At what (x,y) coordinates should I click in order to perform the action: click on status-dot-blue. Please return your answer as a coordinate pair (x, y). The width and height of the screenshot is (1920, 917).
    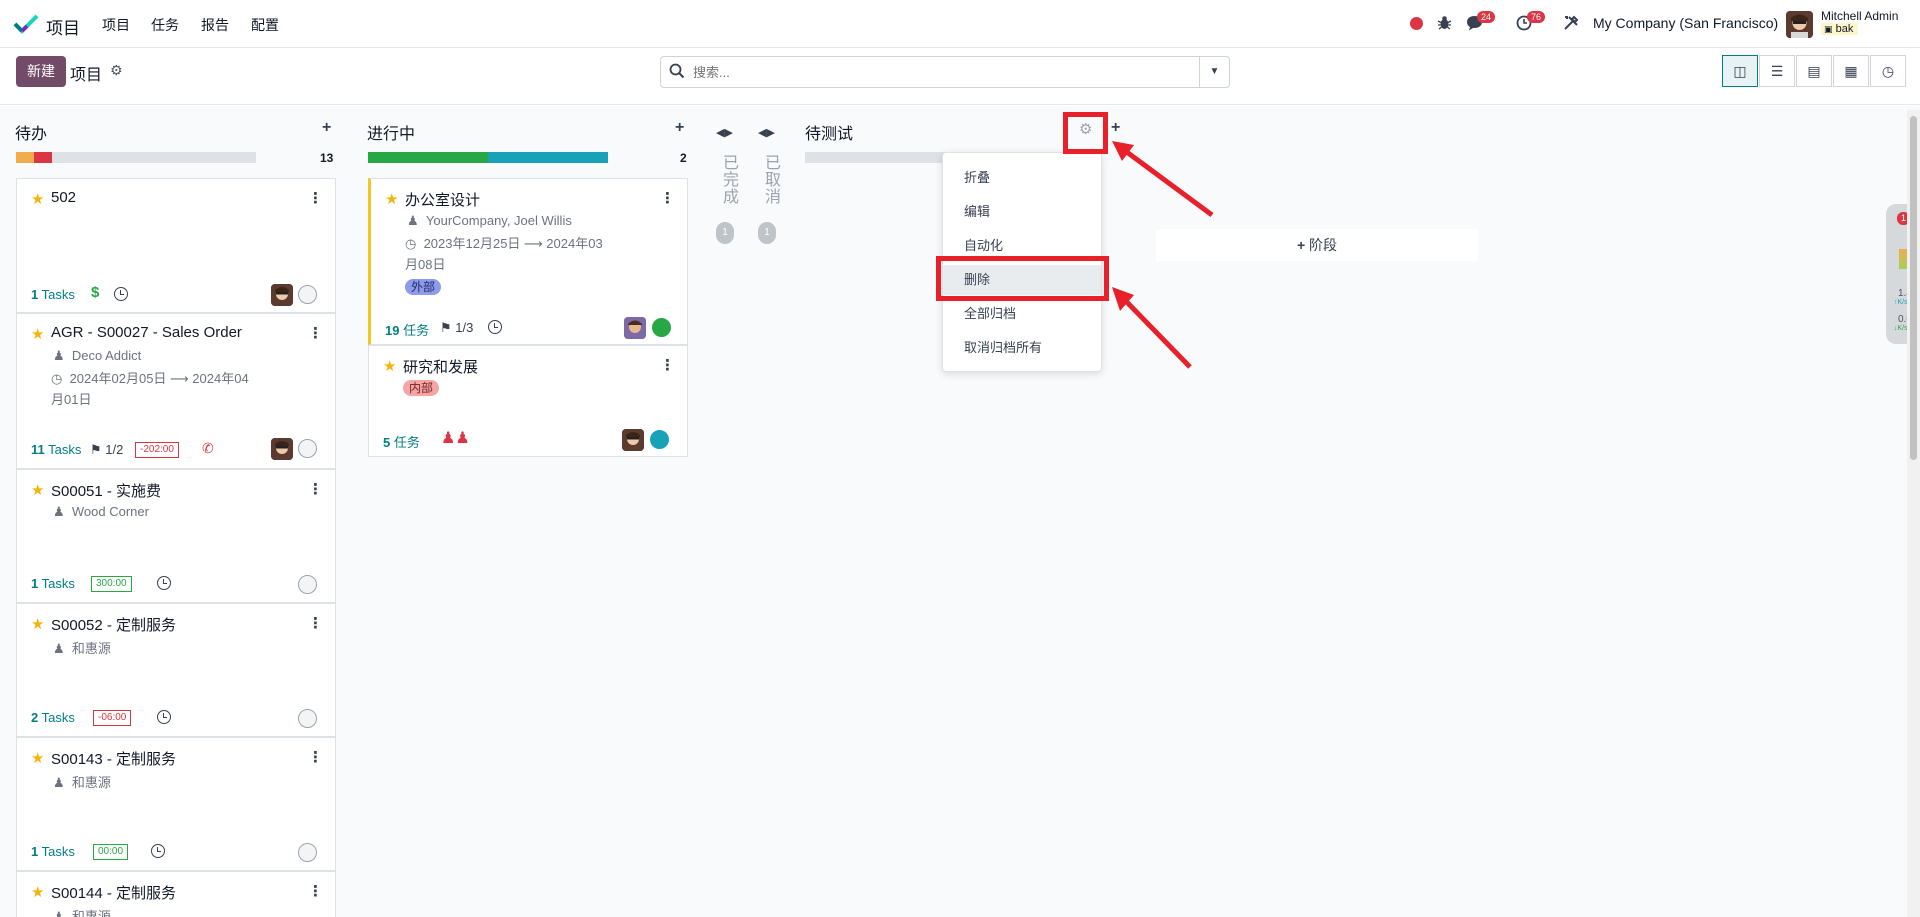
    Looking at the image, I should click on (659, 439).